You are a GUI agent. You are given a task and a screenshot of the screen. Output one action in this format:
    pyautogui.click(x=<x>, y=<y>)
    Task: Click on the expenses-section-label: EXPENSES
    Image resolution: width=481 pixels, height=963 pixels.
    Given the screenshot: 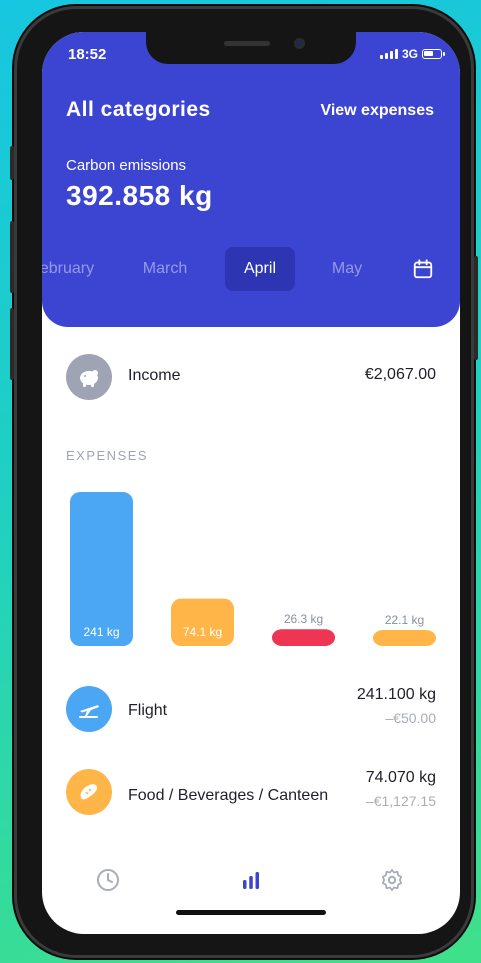 What is the action you would take?
    pyautogui.click(x=107, y=455)
    